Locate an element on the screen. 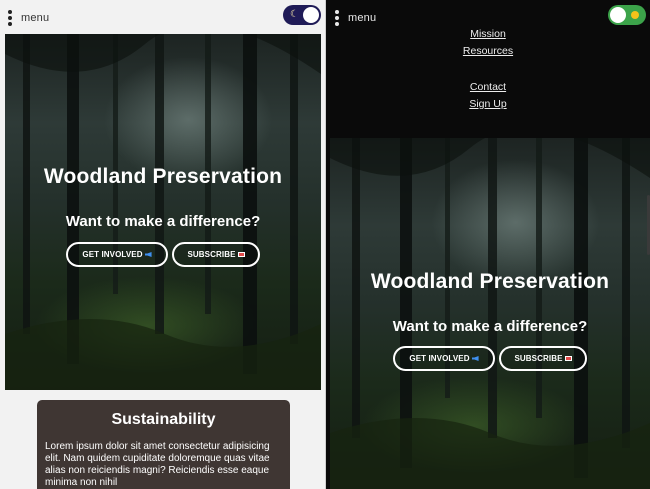 This screenshot has height=489, width=650. nav-link-contact: Contact is located at coordinates (488, 89).